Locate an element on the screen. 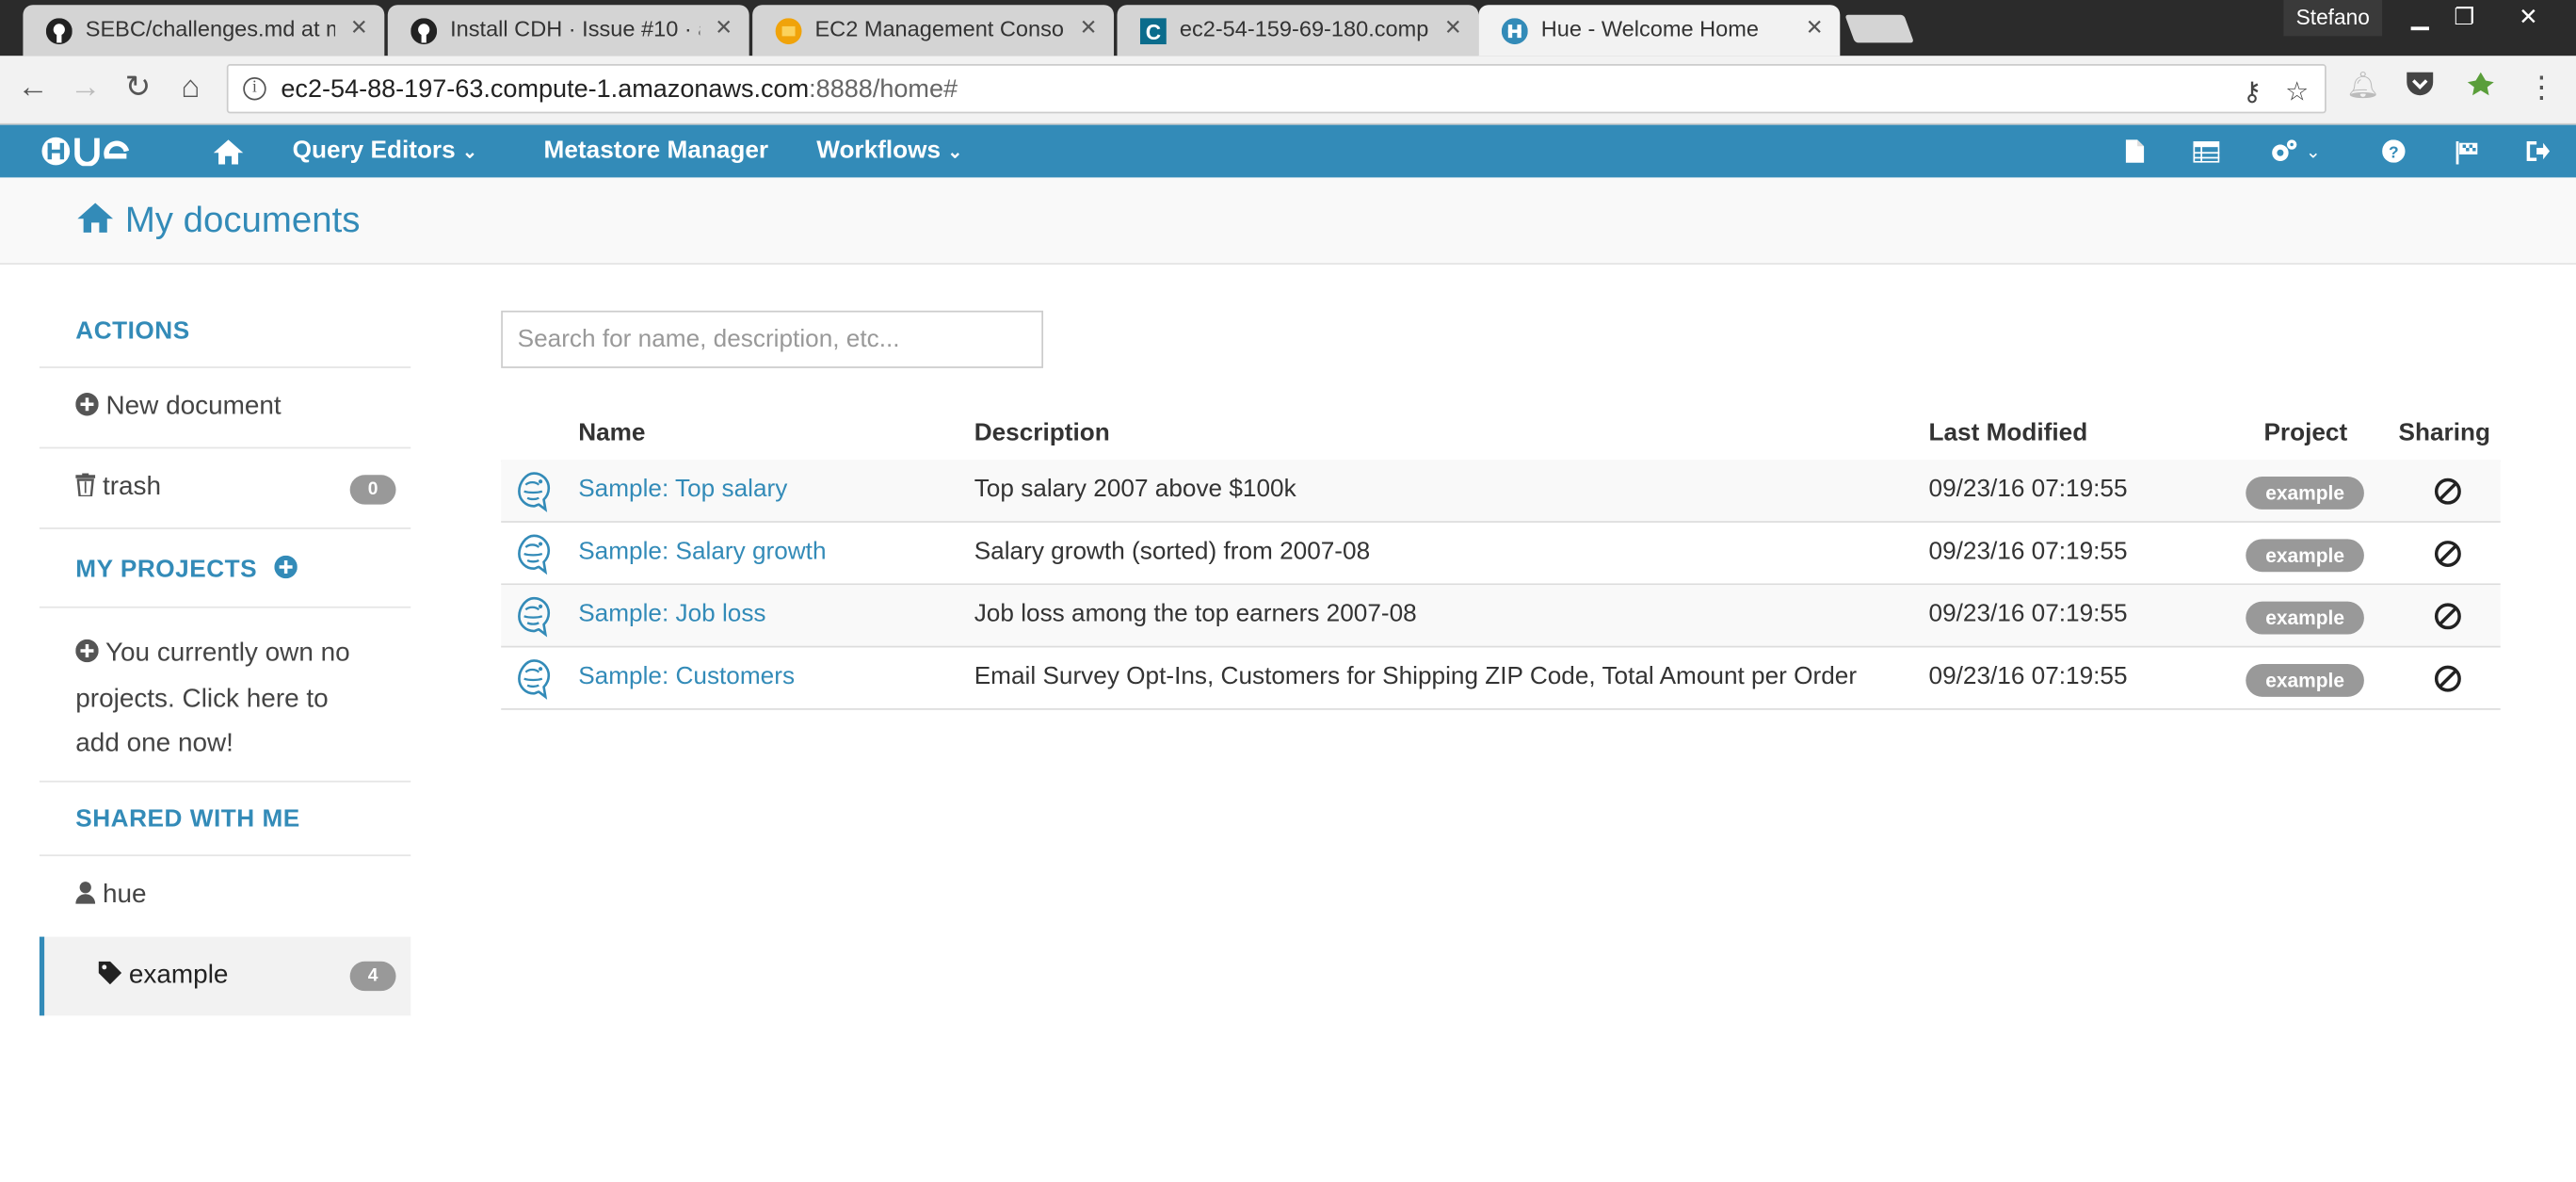  browser-tab: EC2 Management Conso ✕ is located at coordinates (933, 31).